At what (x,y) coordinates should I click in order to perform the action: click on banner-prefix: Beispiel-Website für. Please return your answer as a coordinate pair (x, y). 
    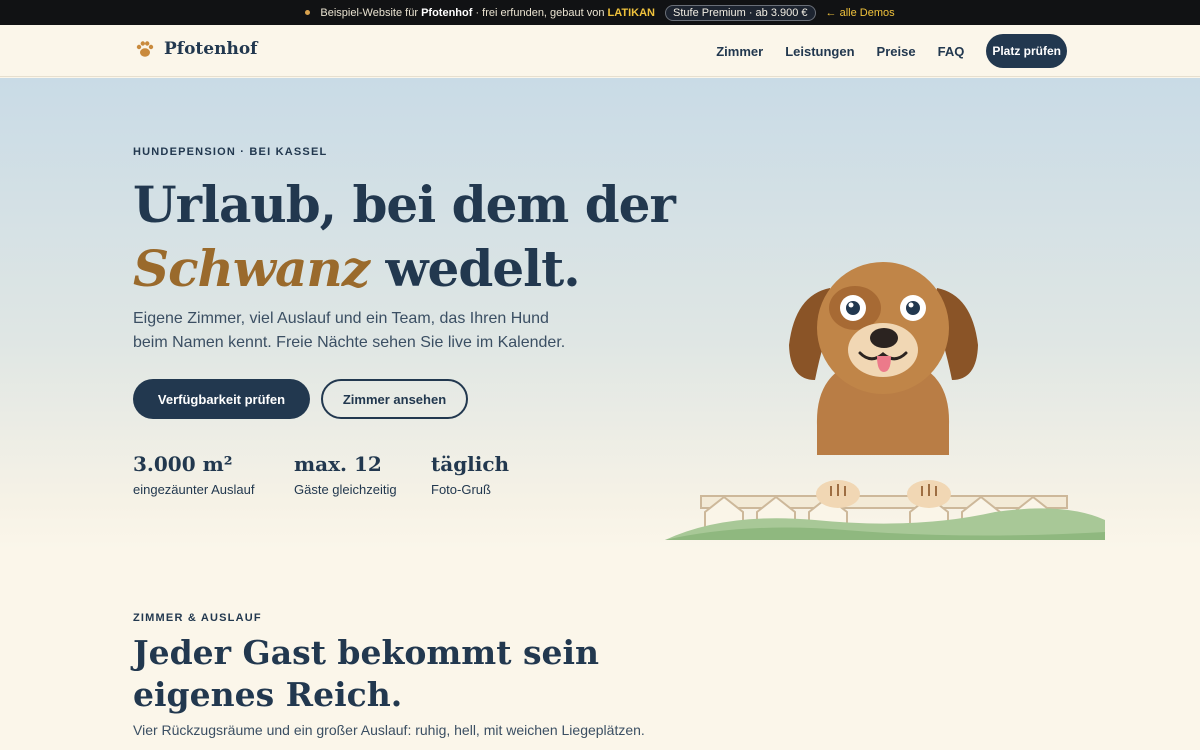
    Looking at the image, I should click on (369, 12).